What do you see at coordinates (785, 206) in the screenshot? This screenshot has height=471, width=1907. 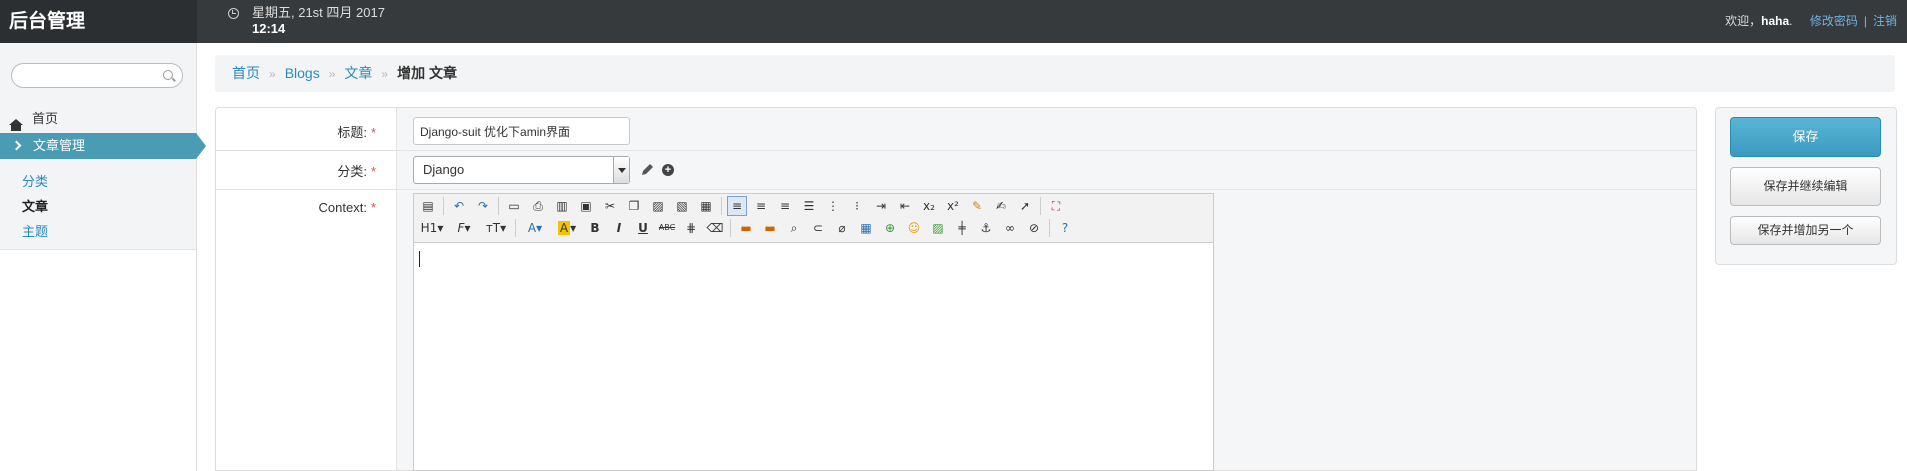 I see `align-right-icon: ≡` at bounding box center [785, 206].